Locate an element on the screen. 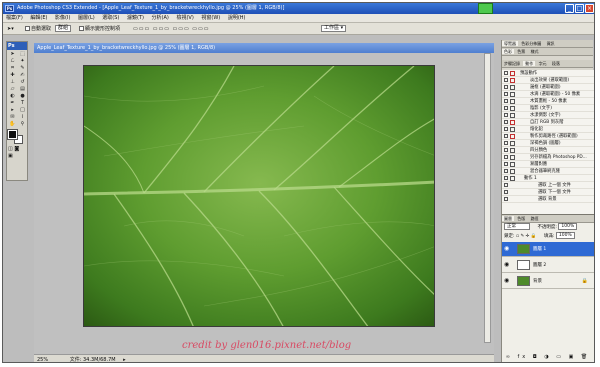 The height and width of the screenshot is (367, 600). show-transform-option: 顯示變形控制項 is located at coordinates (99, 29).